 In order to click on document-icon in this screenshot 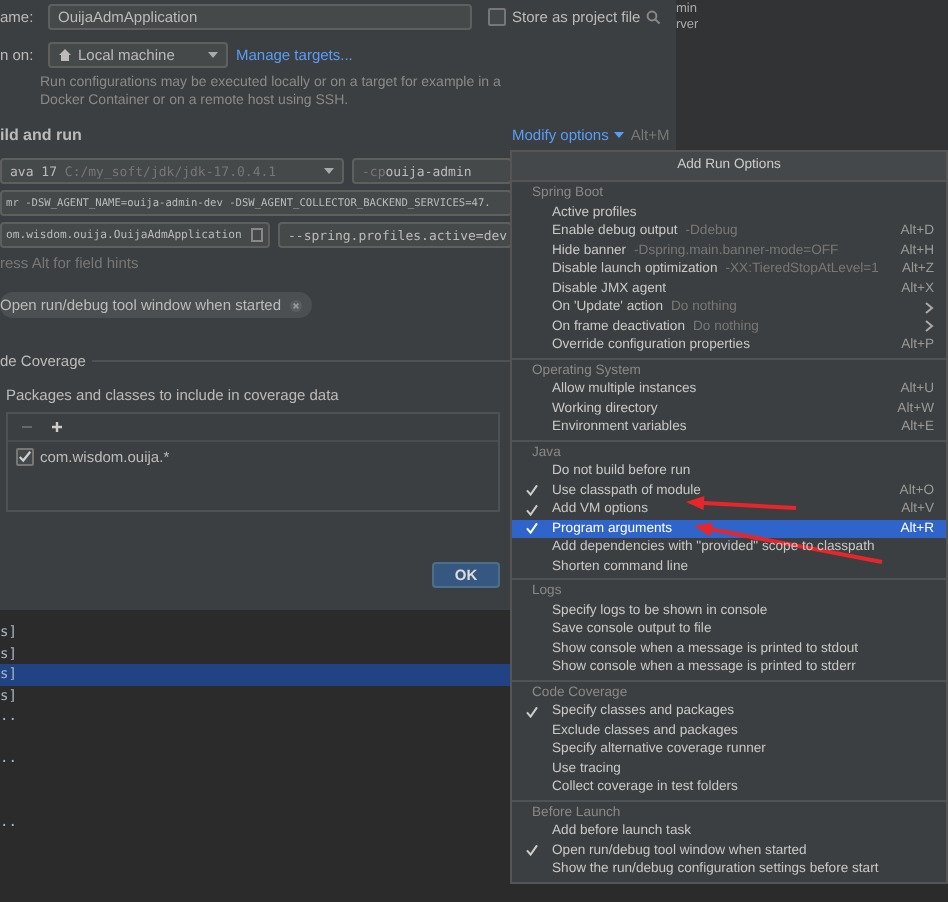, I will do `click(257, 235)`.